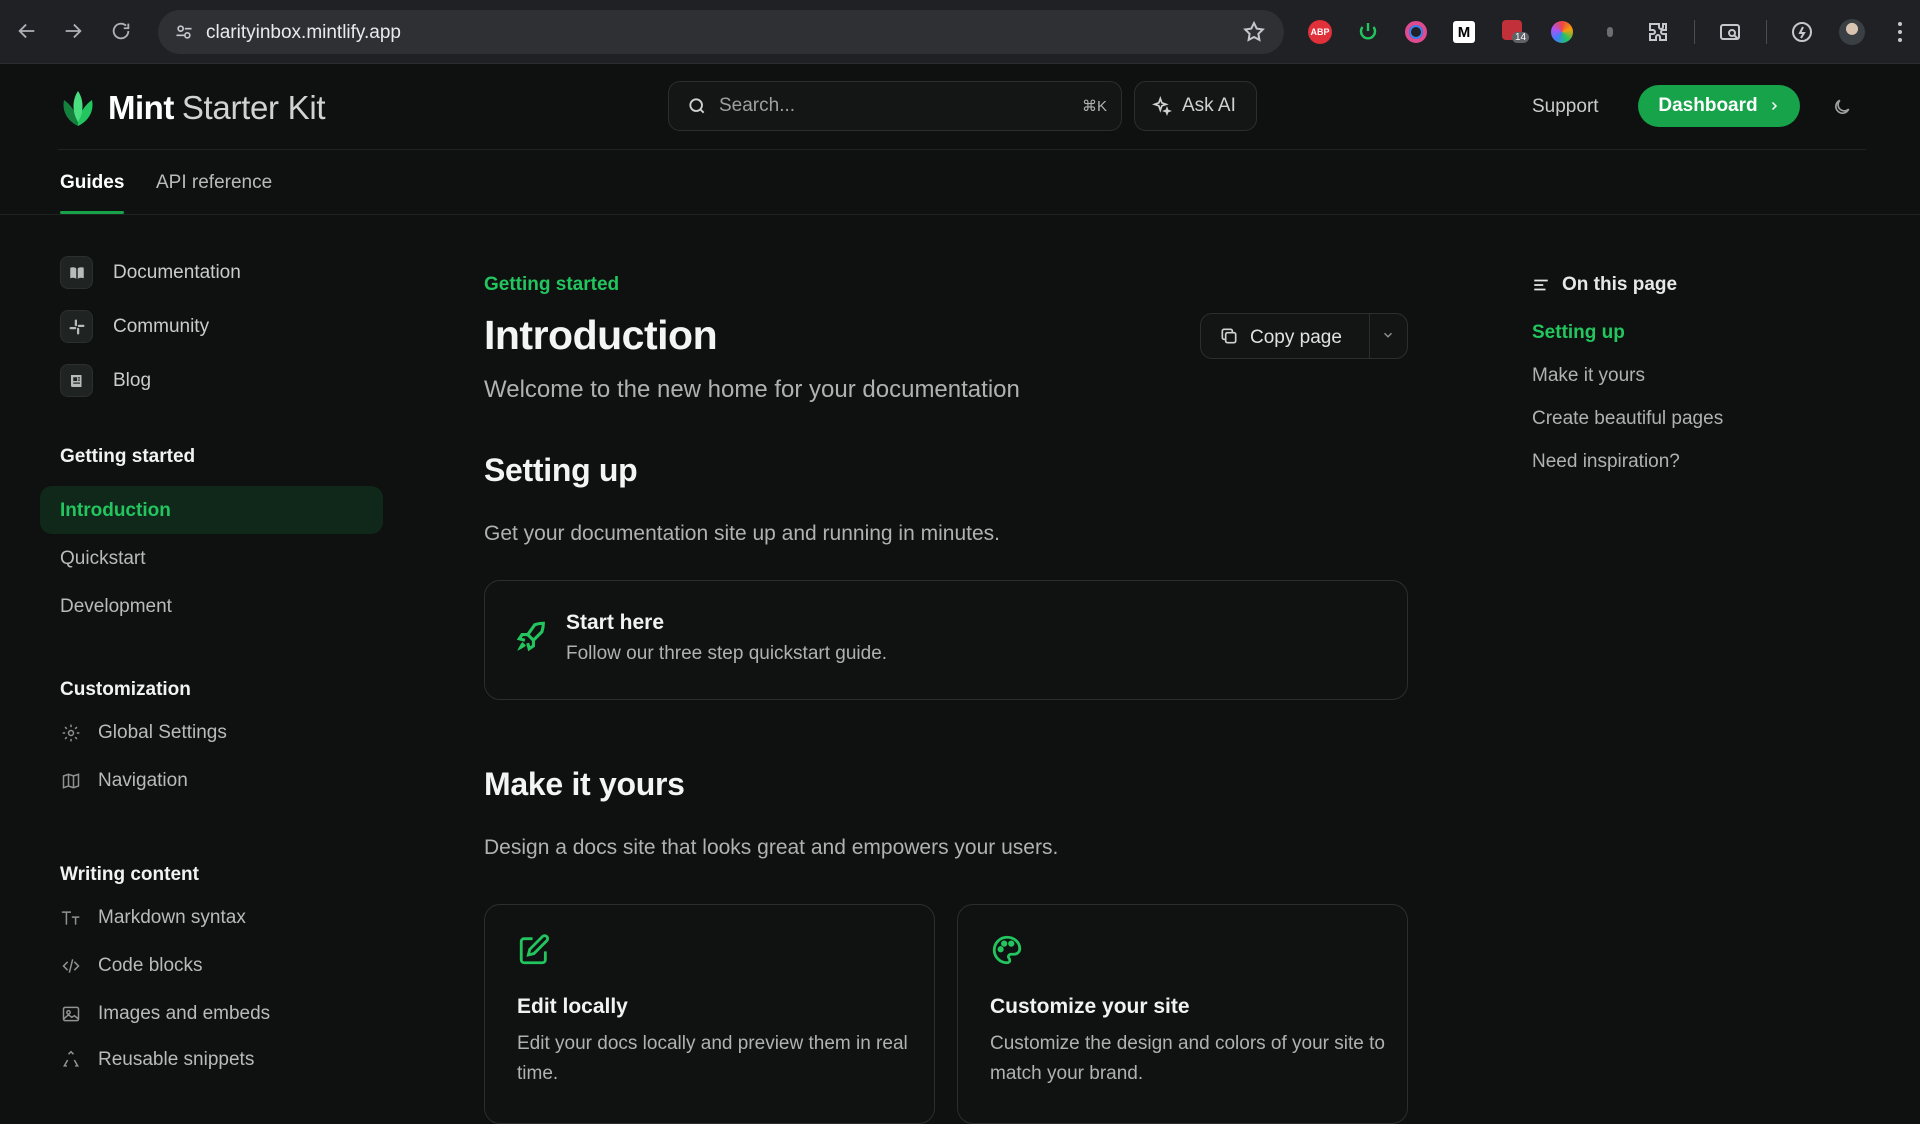 This screenshot has height=1124, width=1920. I want to click on adblock-extension-icon: ABP, so click(1320, 32).